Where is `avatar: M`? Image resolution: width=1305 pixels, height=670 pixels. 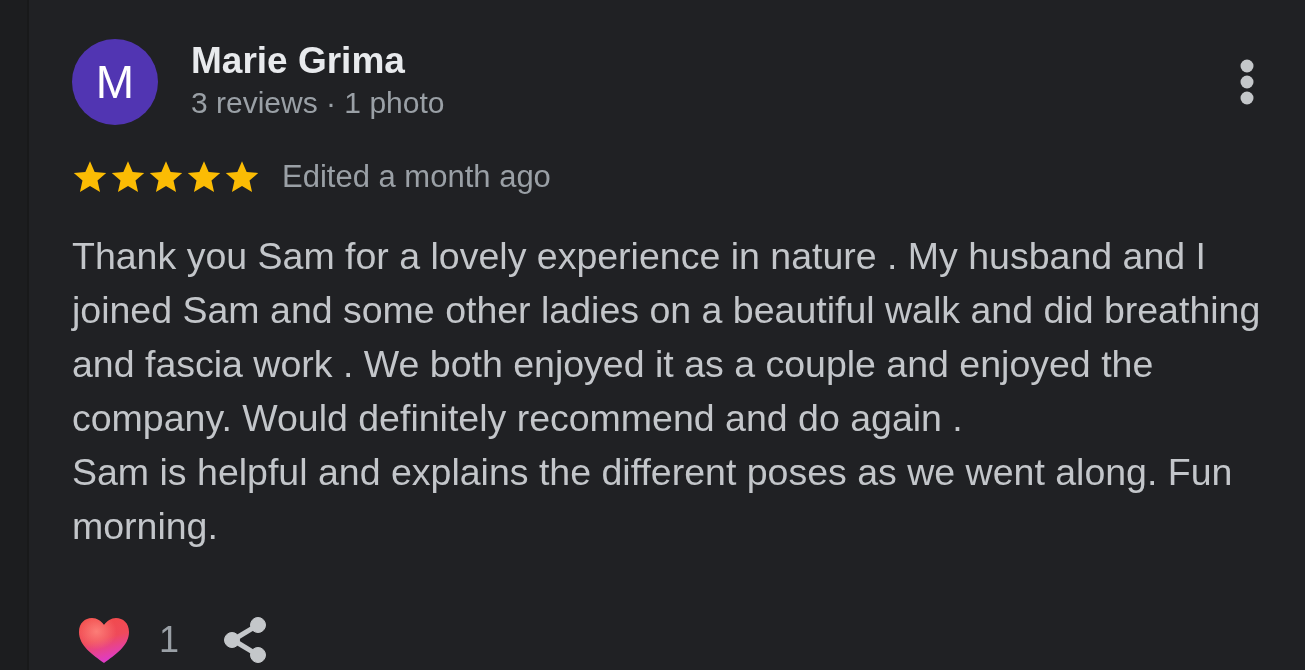
avatar: M is located at coordinates (115, 82).